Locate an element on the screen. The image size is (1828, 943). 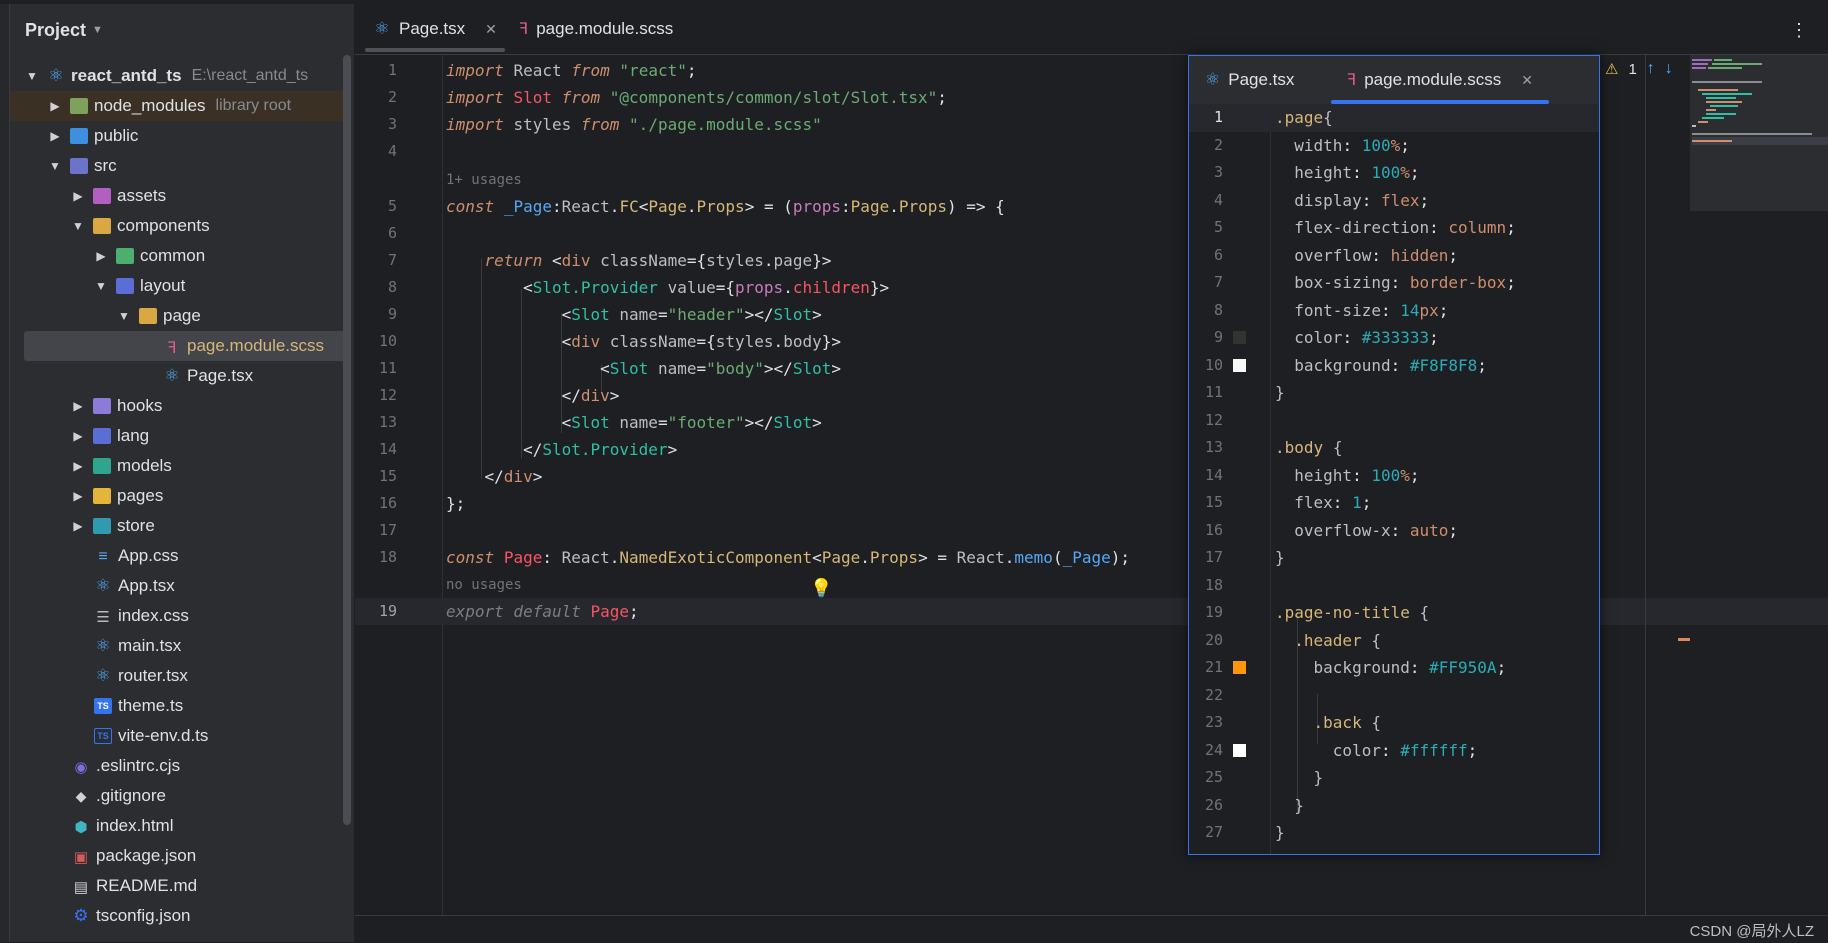
tree-item-page-module-scss: ꟻ page.module.scss is located at coordinates (187, 346).